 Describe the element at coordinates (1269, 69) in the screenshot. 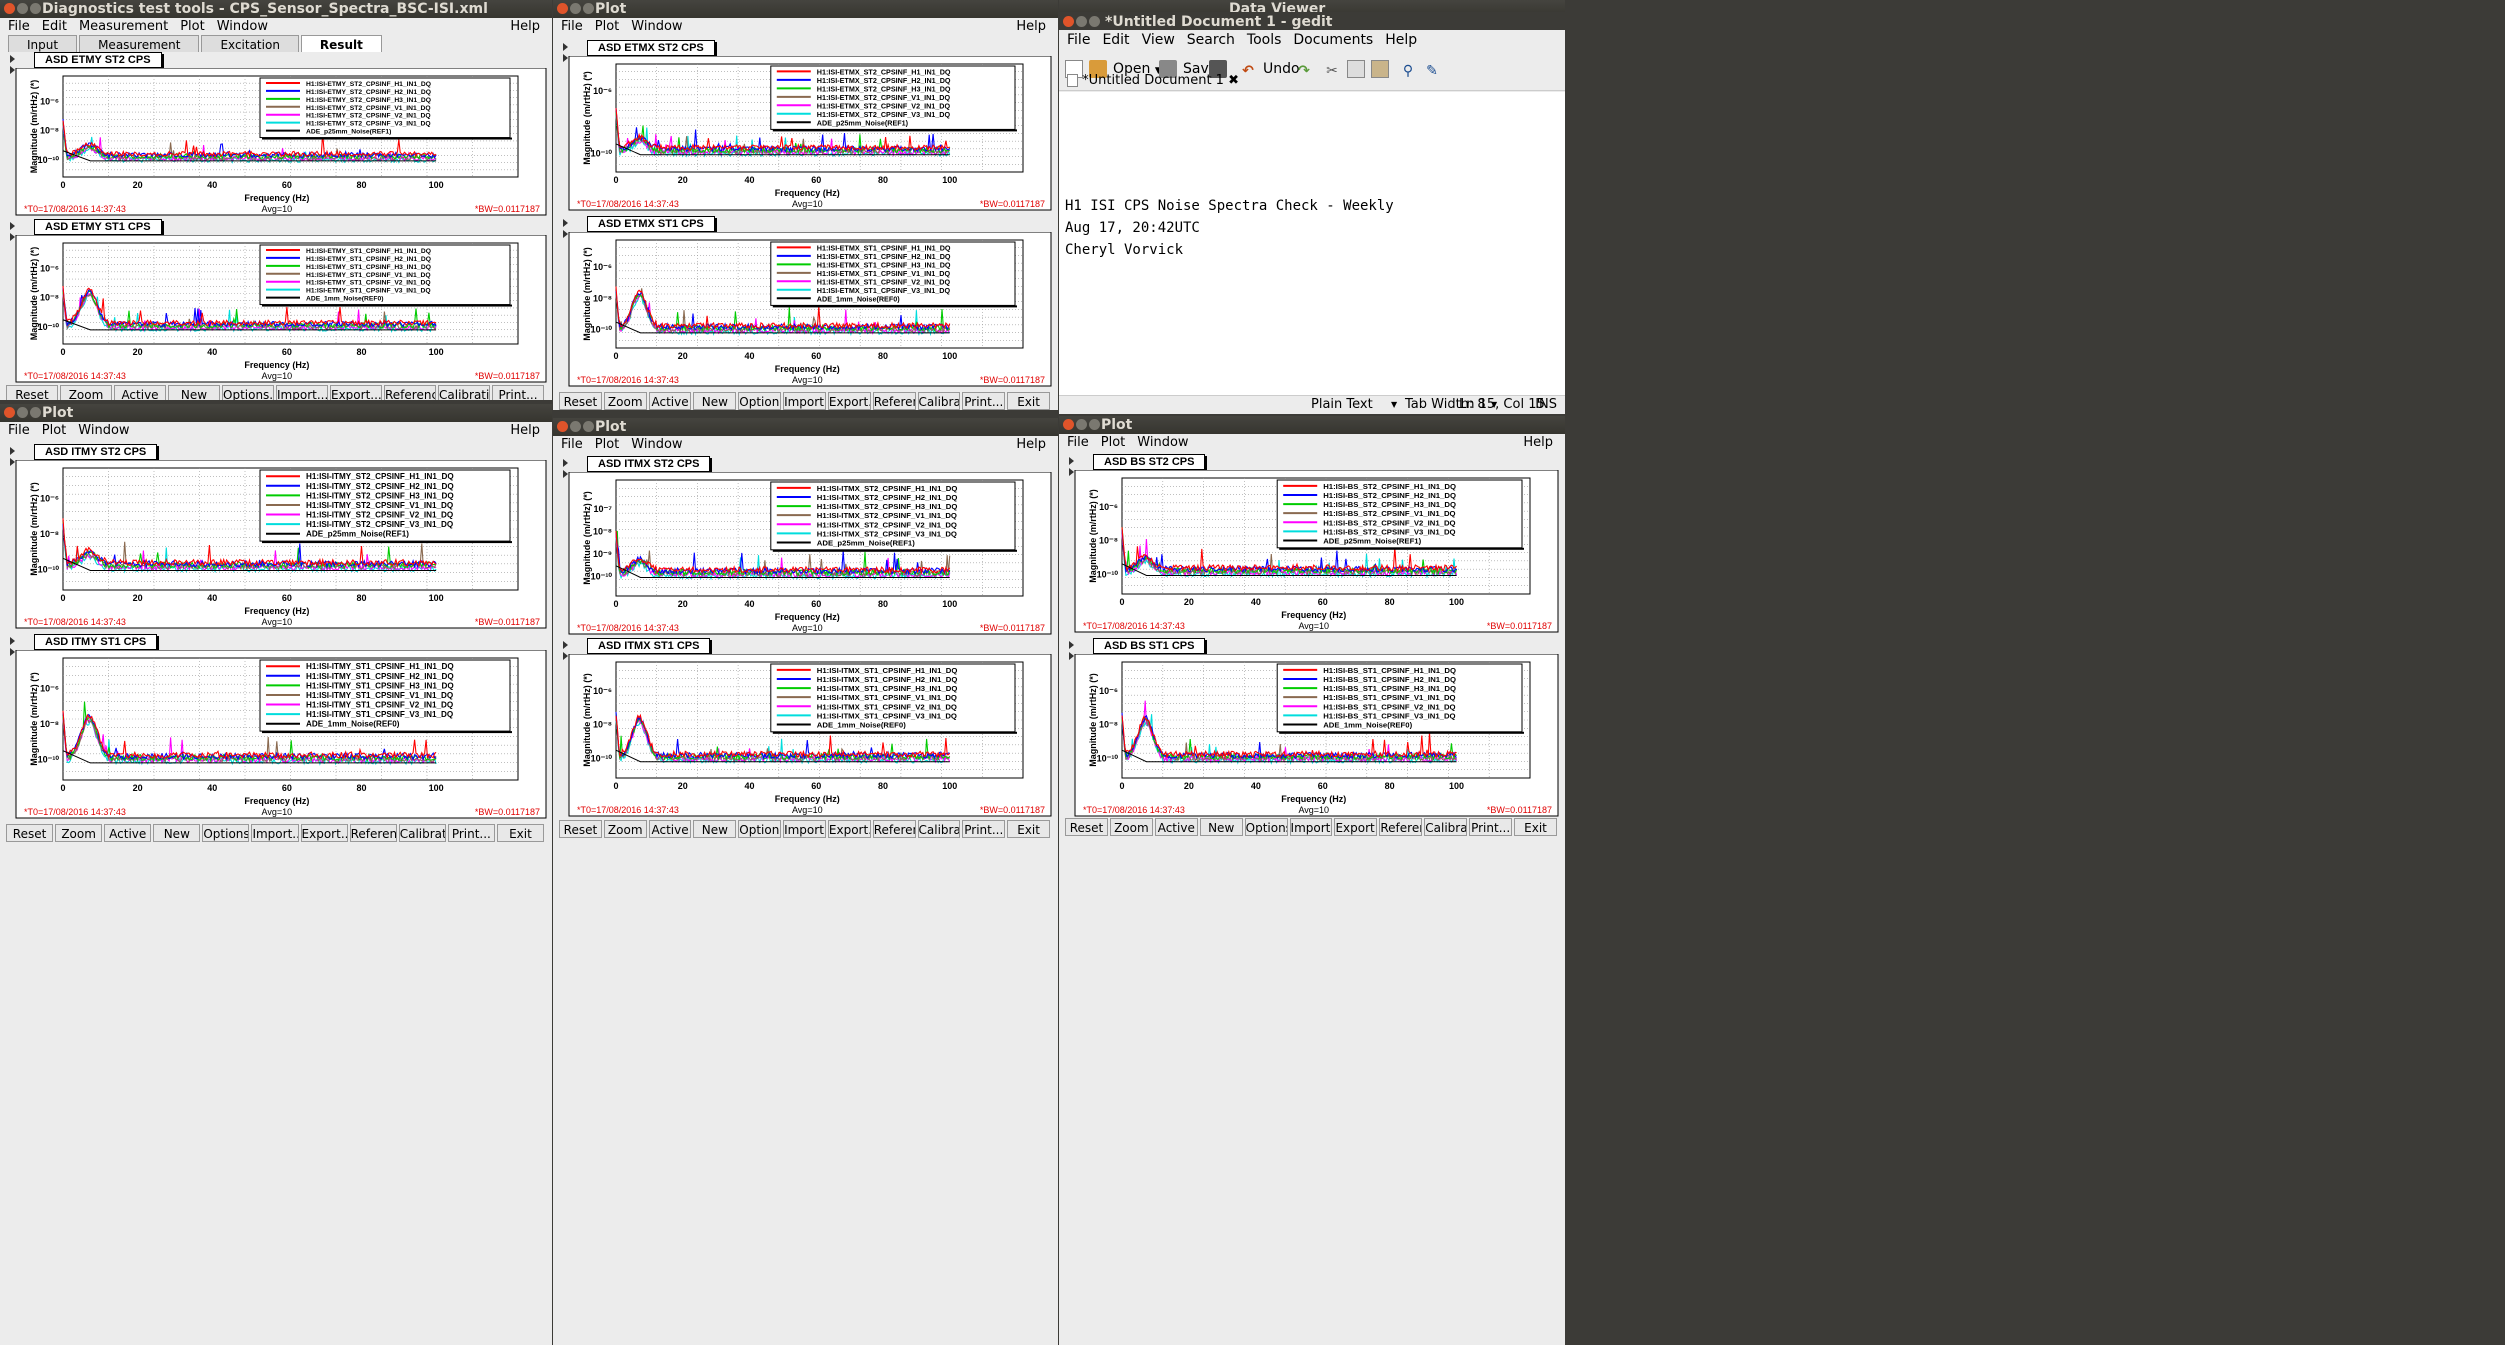

I see `undo-button: ↶ Undo` at that location.